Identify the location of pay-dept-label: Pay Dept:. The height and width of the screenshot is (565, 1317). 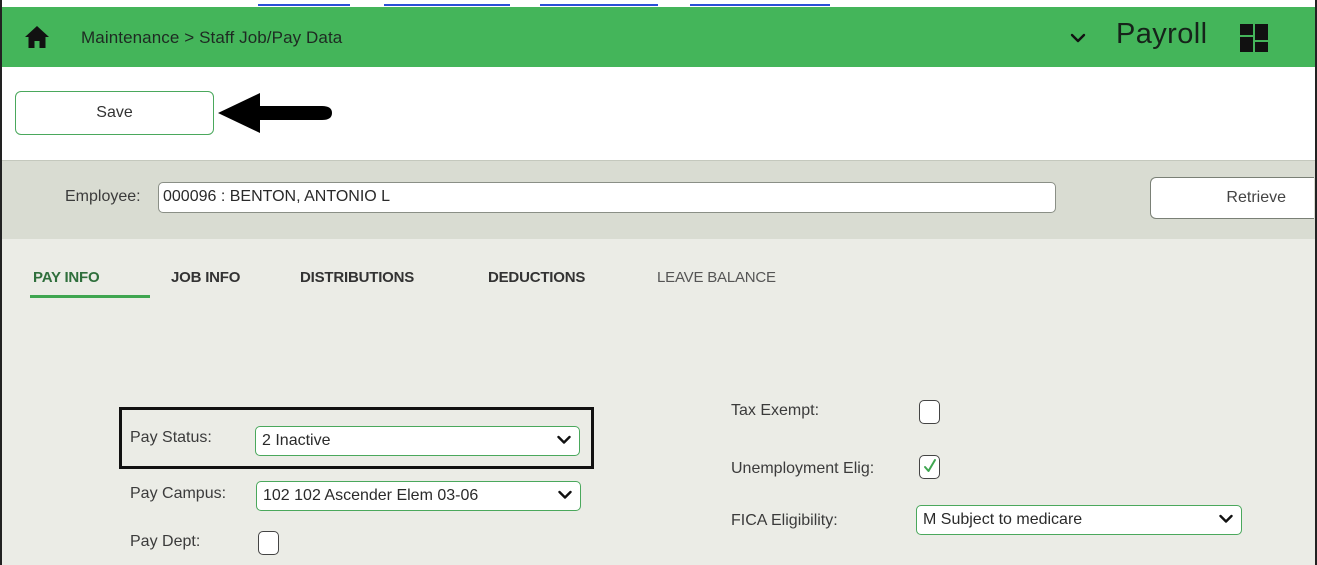
(165, 541).